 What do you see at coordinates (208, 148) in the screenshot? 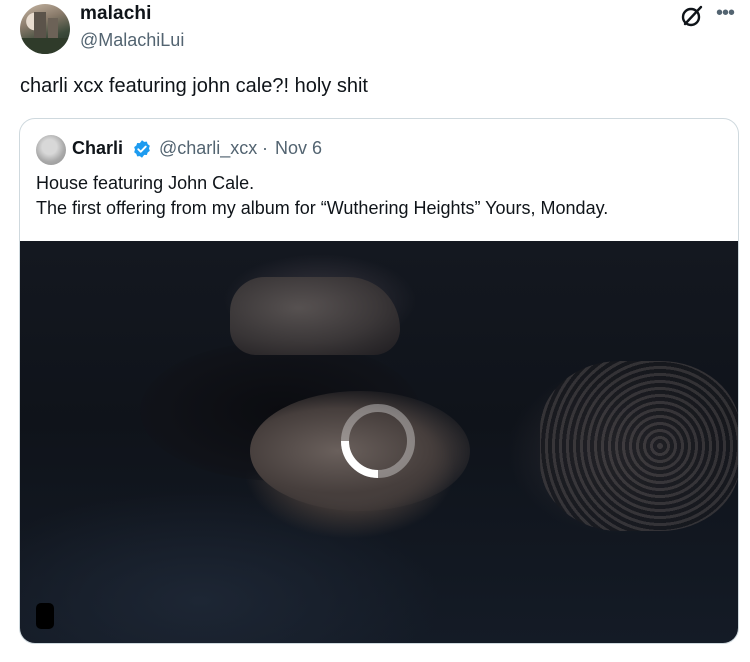
I see `quoted-author-handle: @charli_xcx` at bounding box center [208, 148].